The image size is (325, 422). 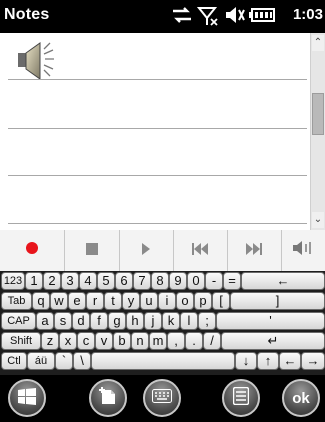 I want to click on key-tab: Tab, so click(x=16, y=301).